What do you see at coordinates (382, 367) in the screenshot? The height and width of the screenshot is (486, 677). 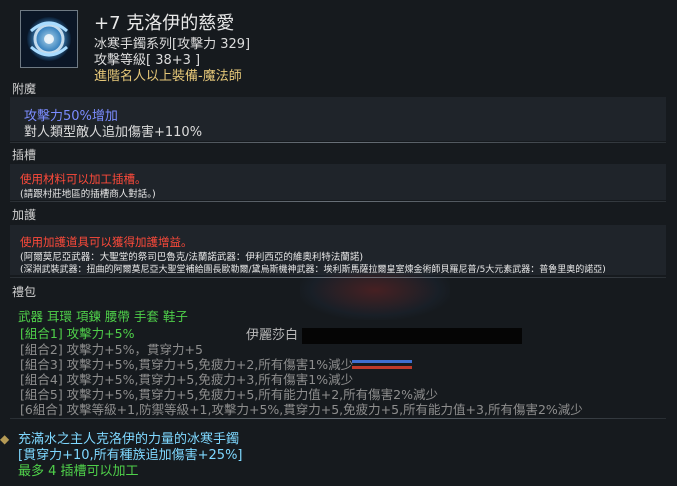 I see `player-mp-bar` at bounding box center [382, 367].